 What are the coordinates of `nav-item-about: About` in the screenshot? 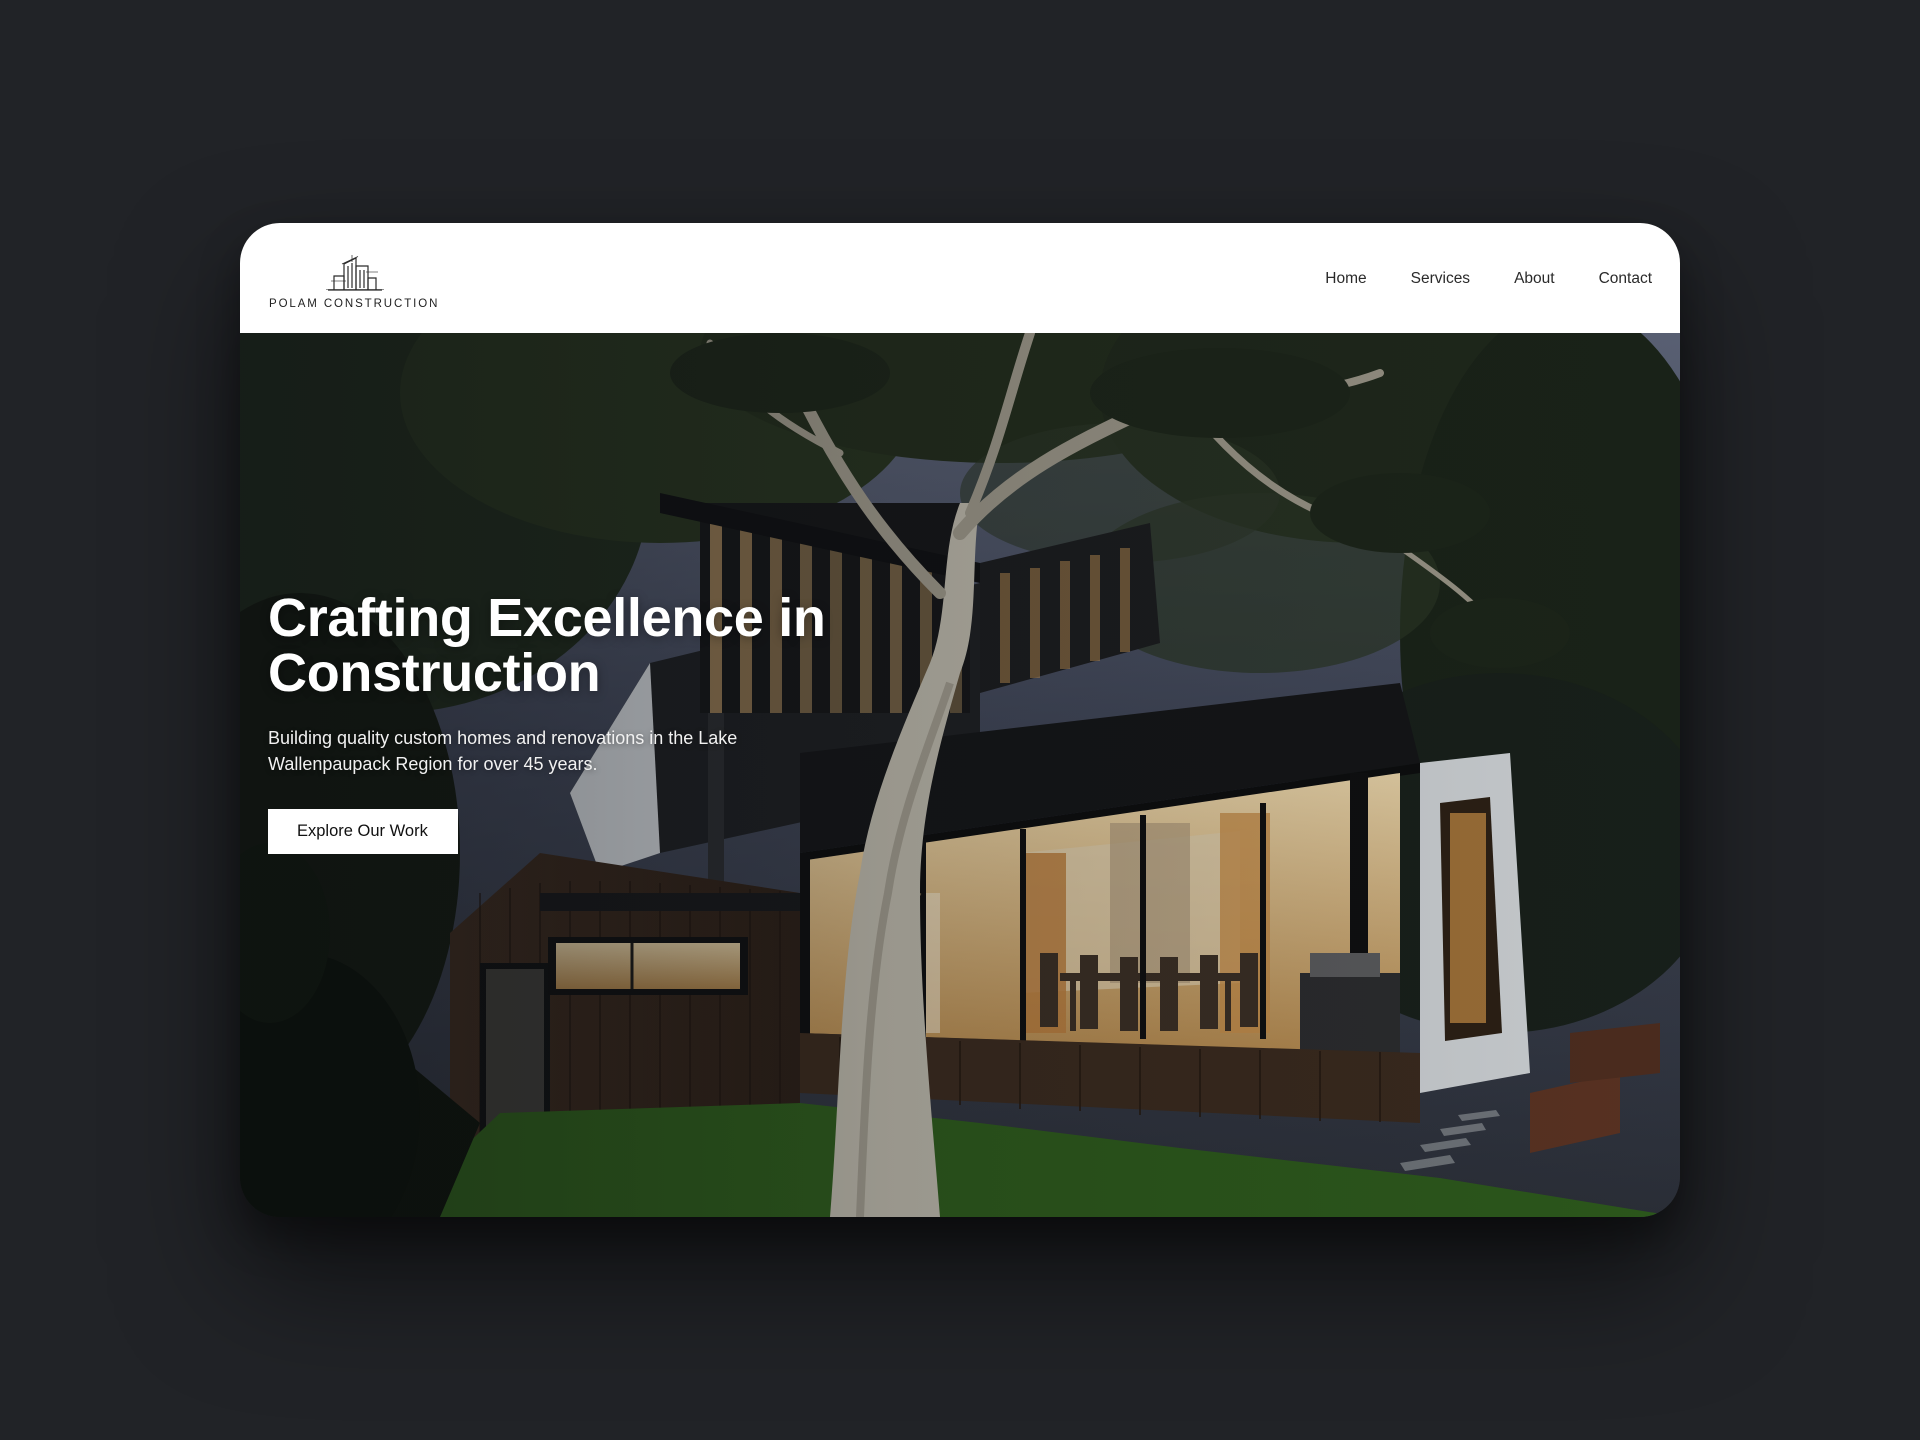 It's located at (1534, 279).